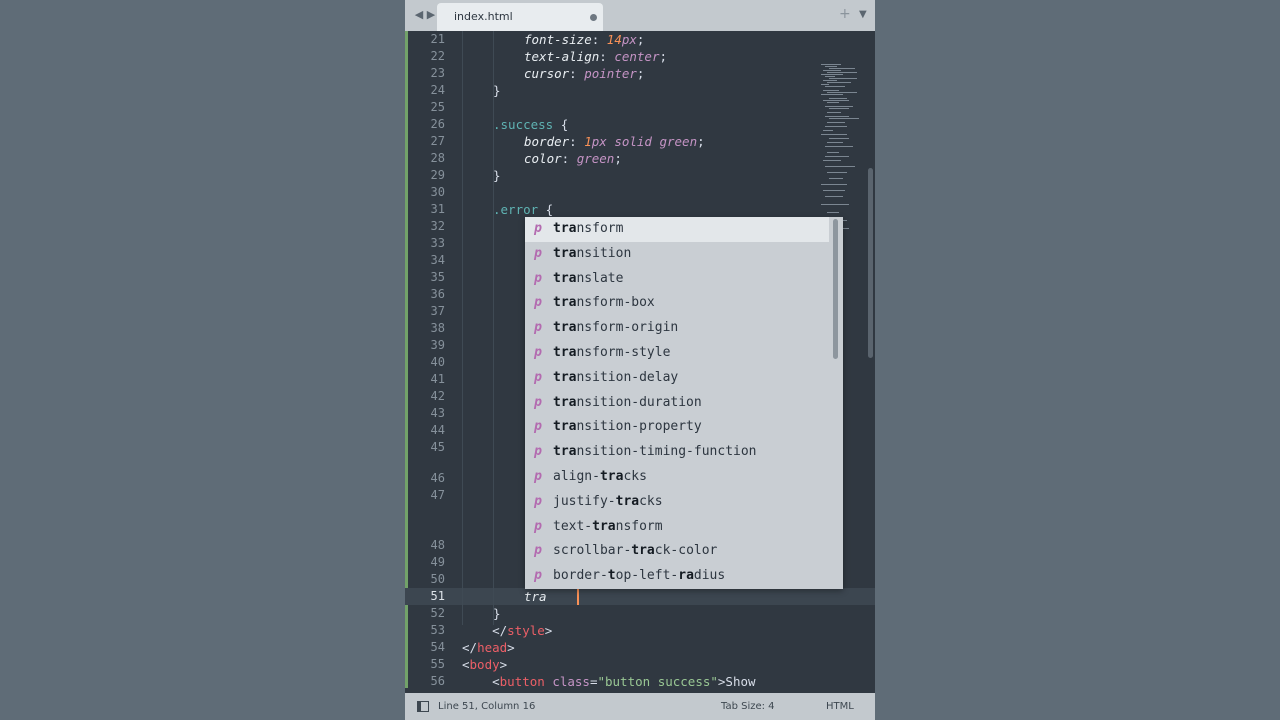  Describe the element at coordinates (677, 229) in the screenshot. I see `autocomplete-item: p transform` at that location.